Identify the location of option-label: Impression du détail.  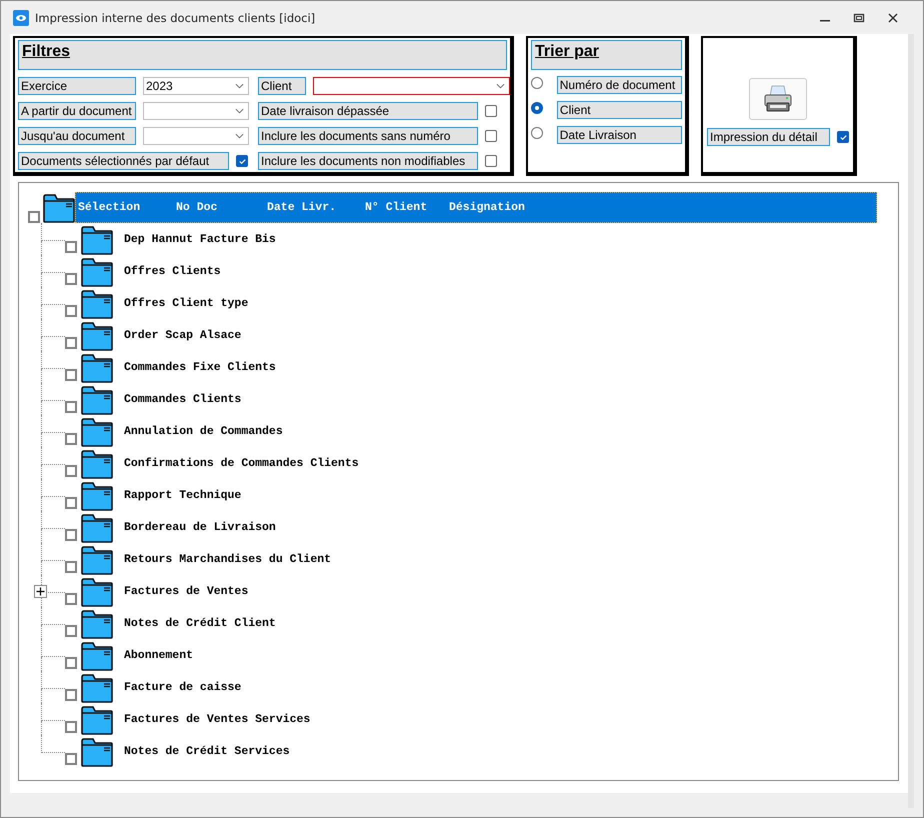
(768, 137).